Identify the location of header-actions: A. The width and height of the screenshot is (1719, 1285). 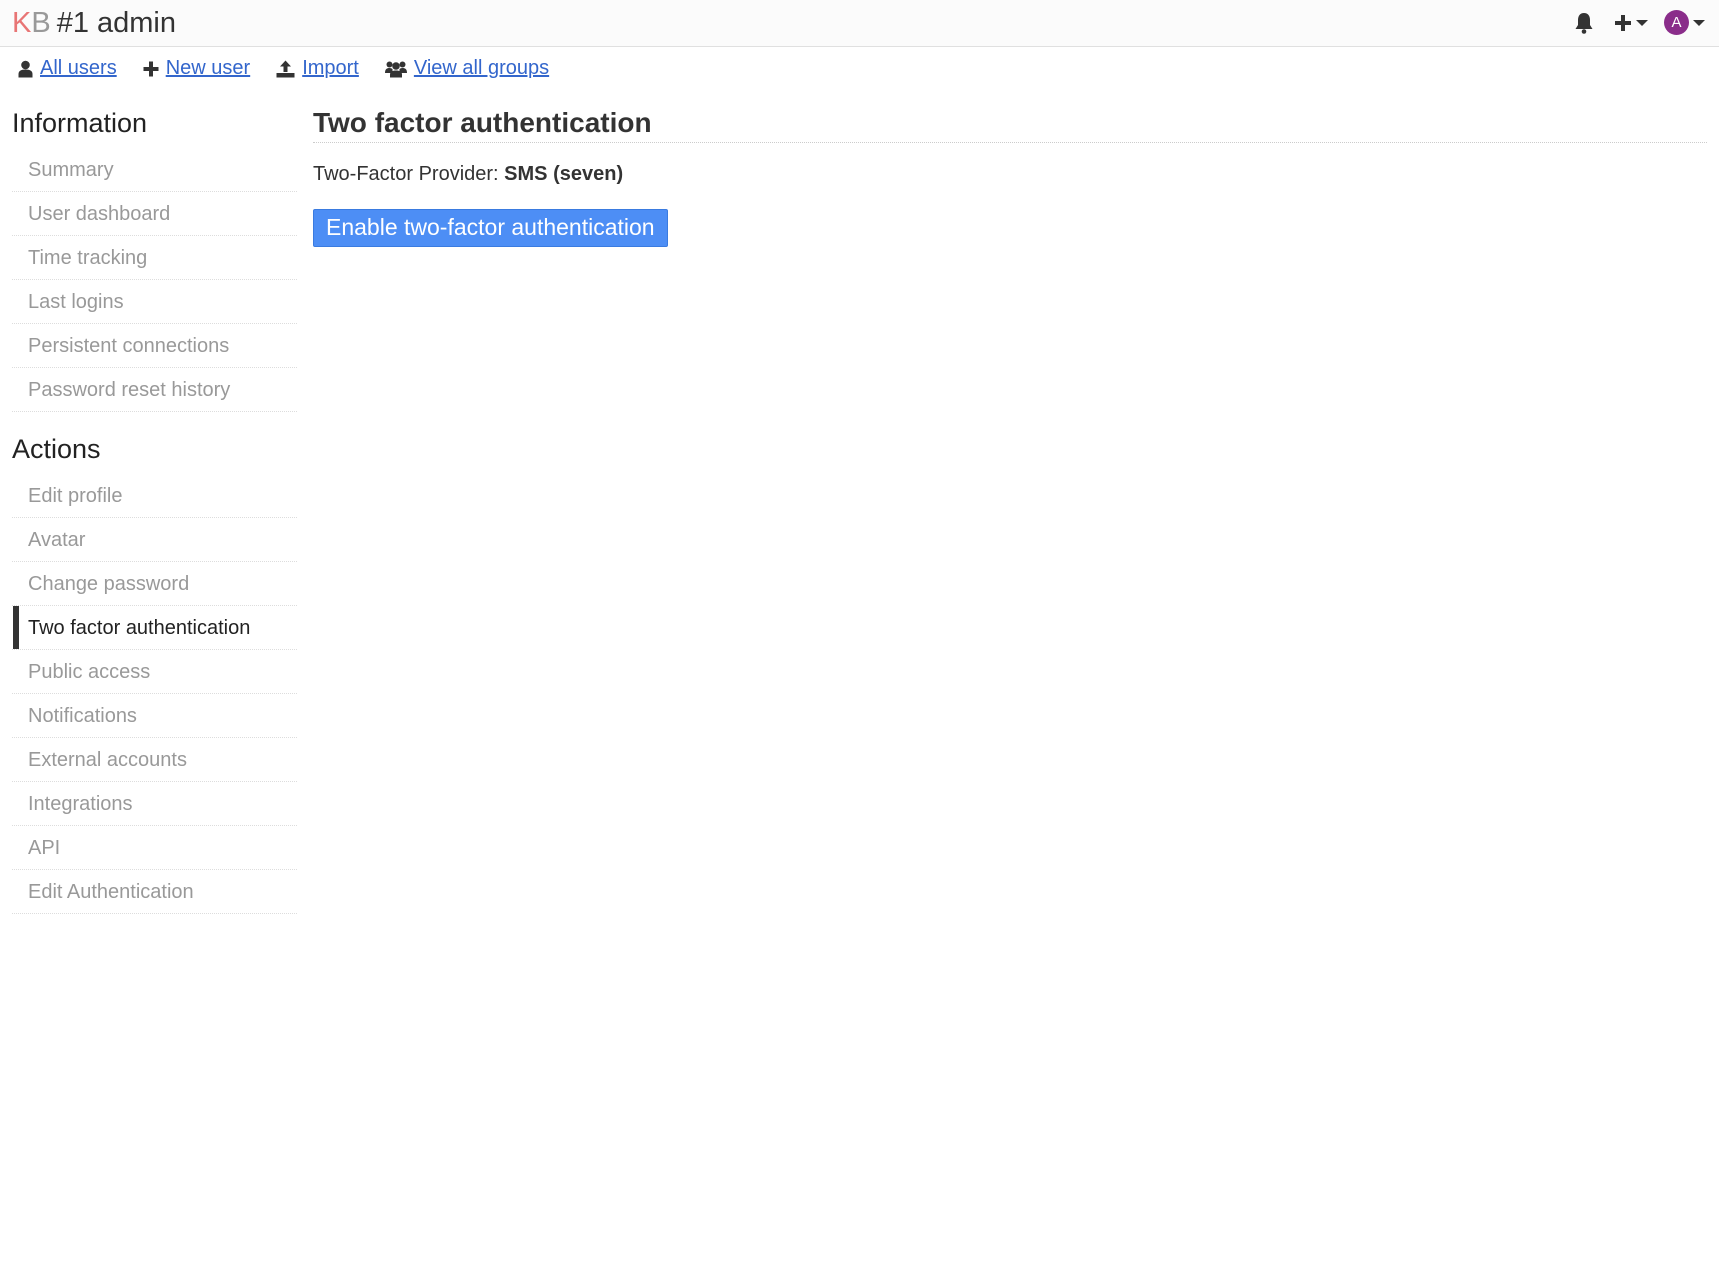
(1639, 22).